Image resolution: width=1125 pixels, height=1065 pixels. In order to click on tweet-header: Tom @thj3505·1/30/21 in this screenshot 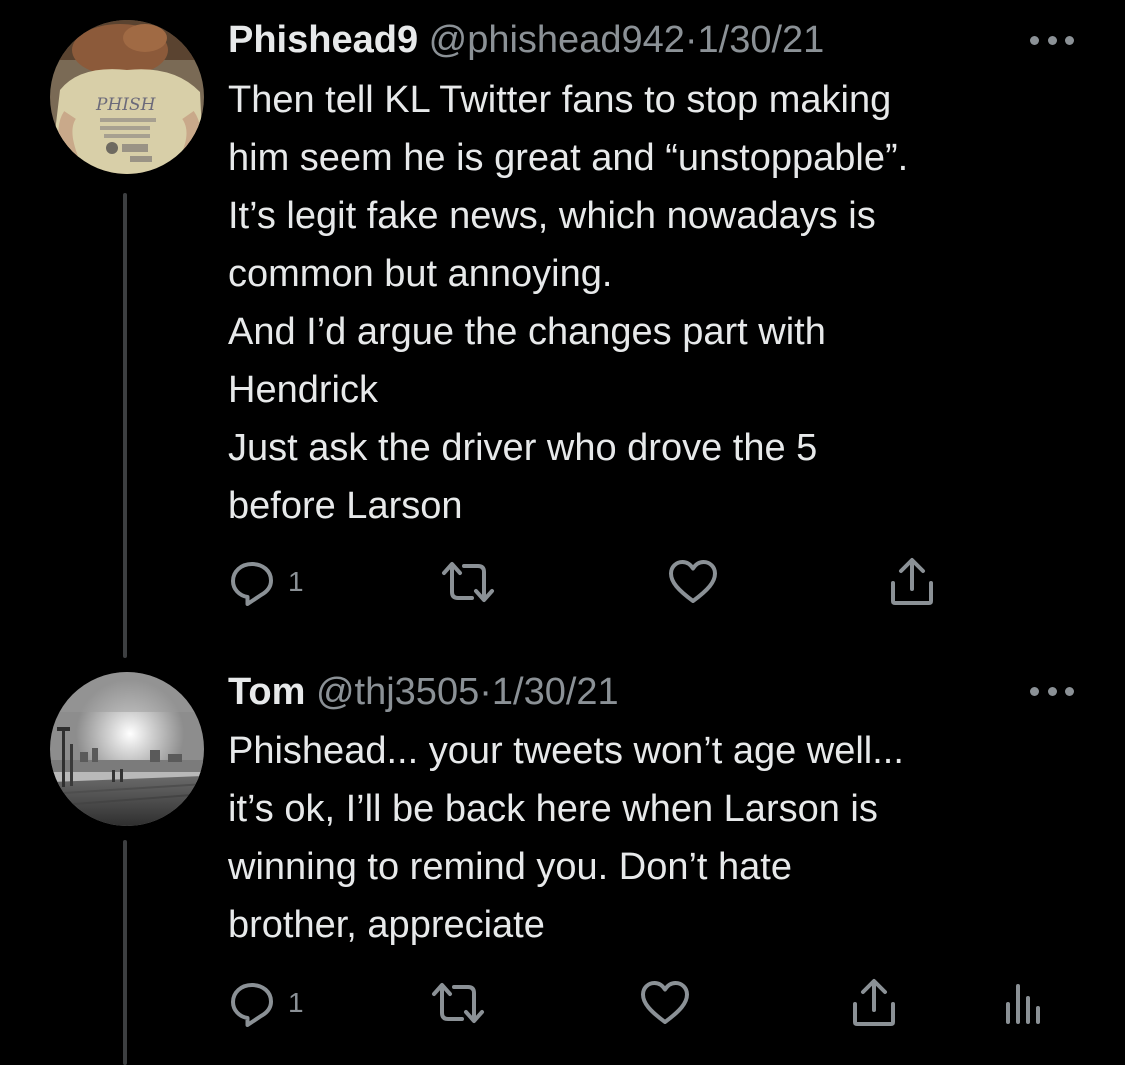, I will do `click(423, 692)`.